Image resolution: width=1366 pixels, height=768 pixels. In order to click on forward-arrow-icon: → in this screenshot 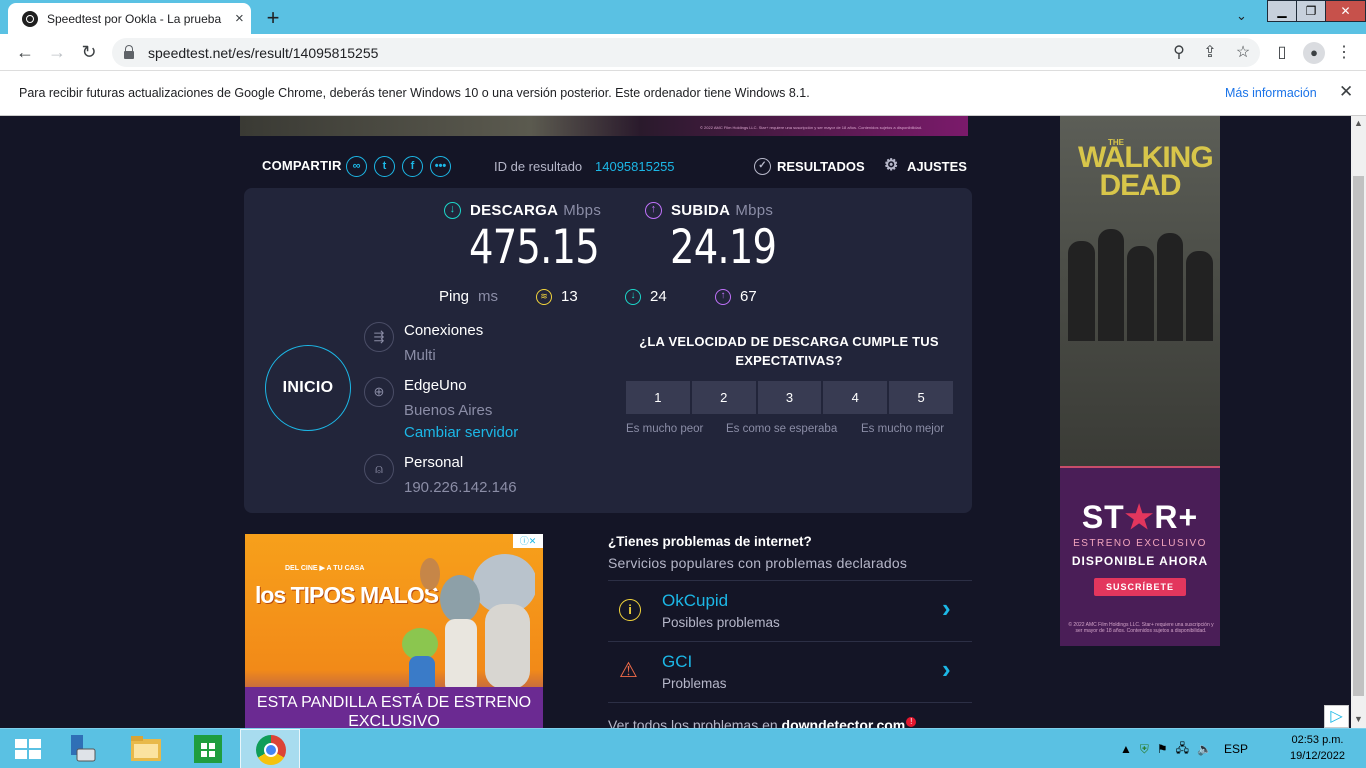, I will do `click(57, 52)`.